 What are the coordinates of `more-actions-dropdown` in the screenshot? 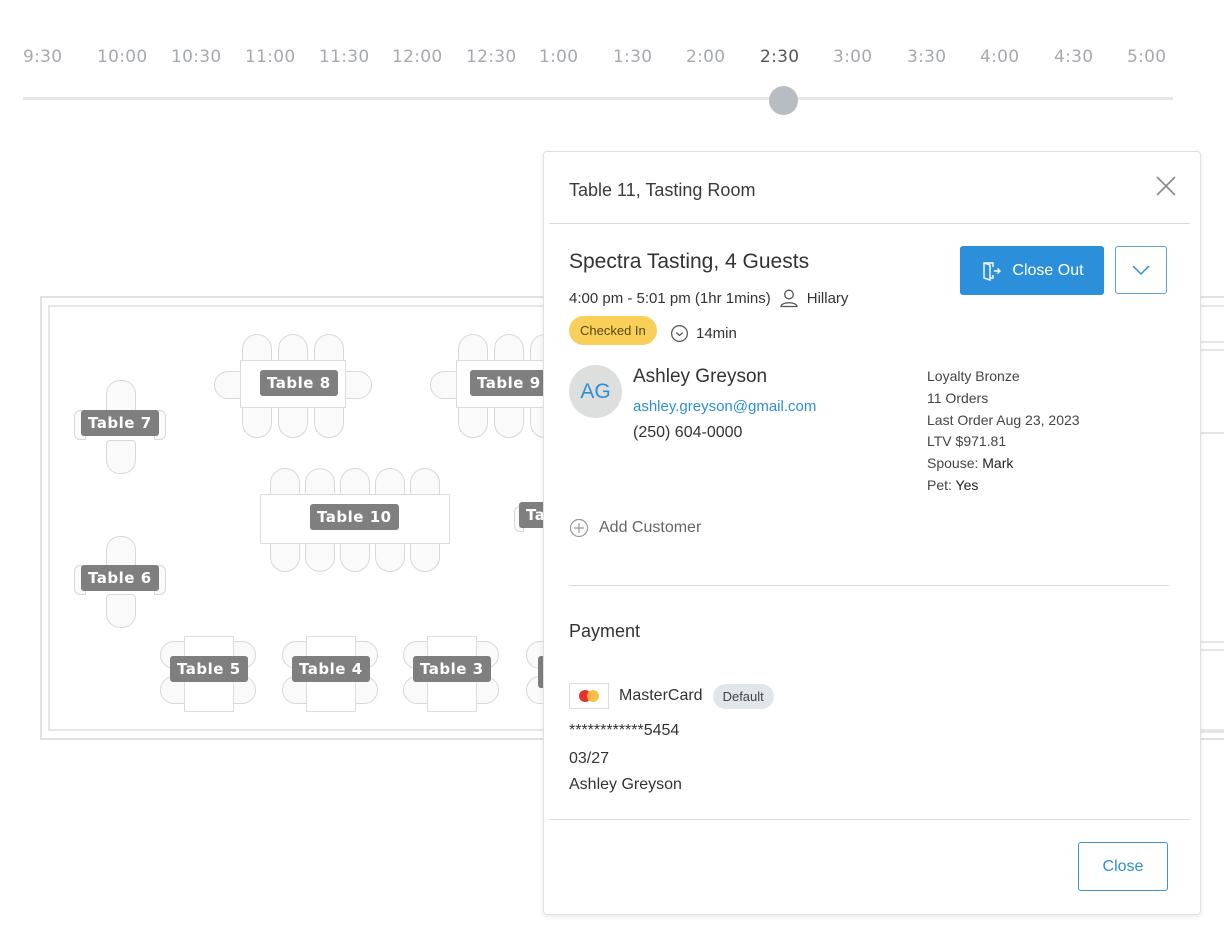 It's located at (1141, 270).